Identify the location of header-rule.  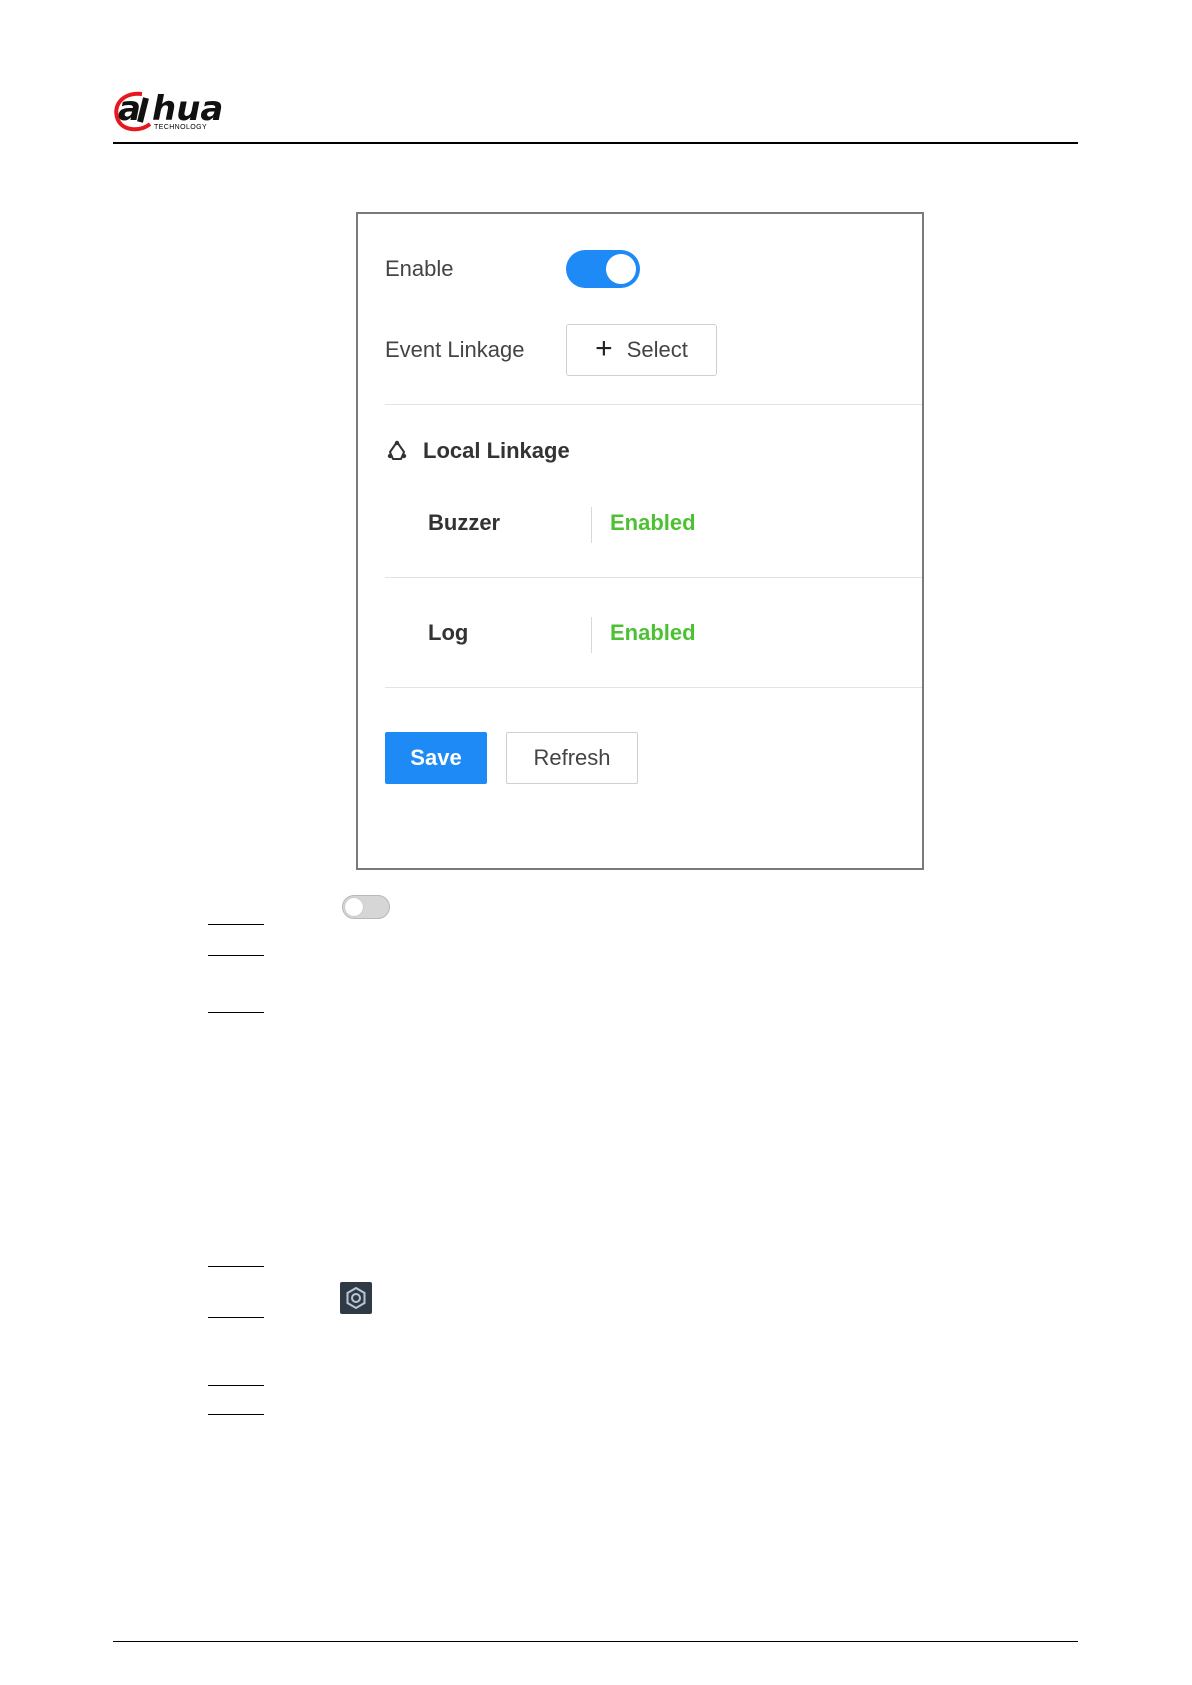
(595, 143).